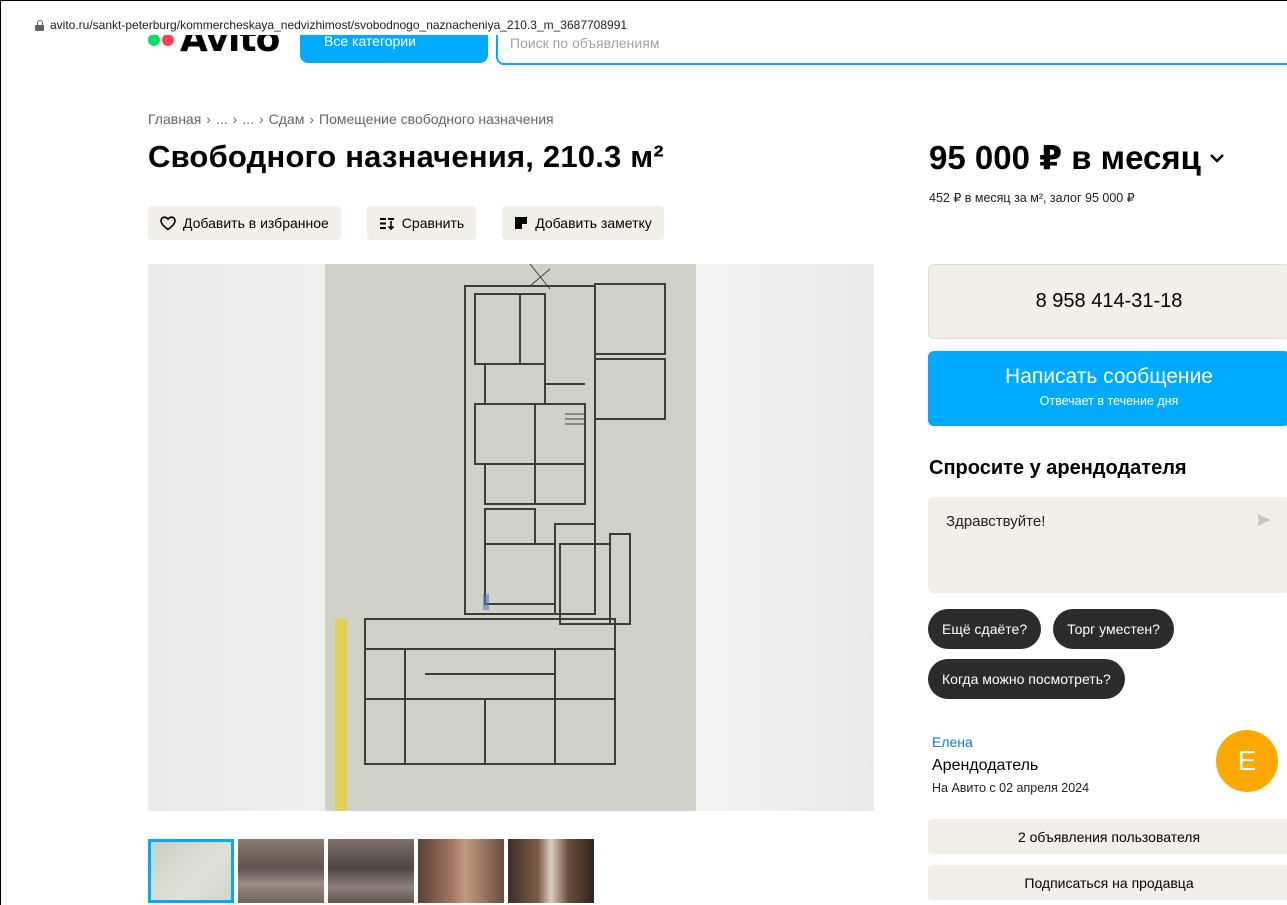 The image size is (1287, 905). I want to click on phone-number: 8 958 414-31-18, so click(1109, 301).